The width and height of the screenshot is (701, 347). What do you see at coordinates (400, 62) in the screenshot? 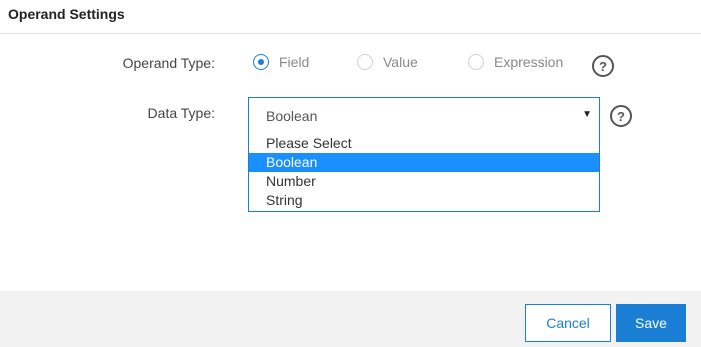
I see `radio-value-label: Value` at bounding box center [400, 62].